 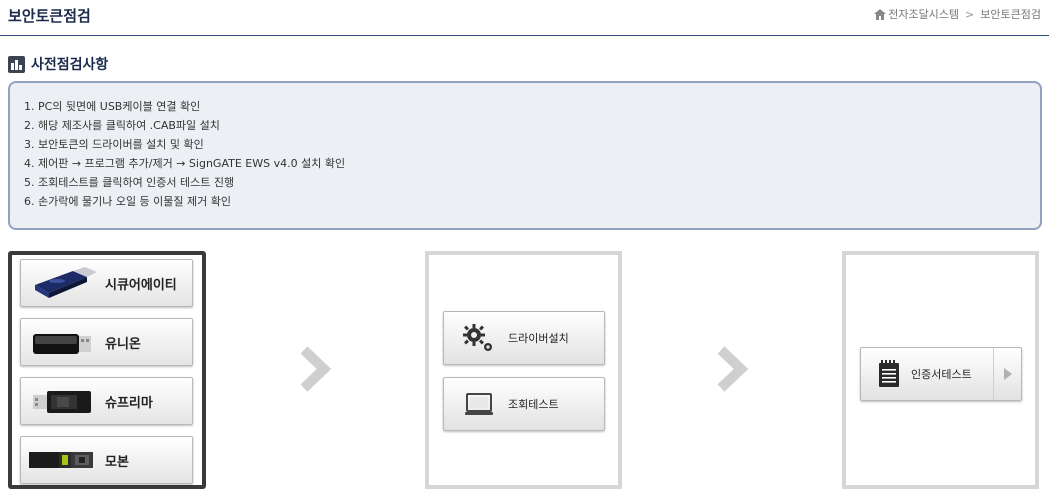 I want to click on vendor-button-secureati: 시큐어에이티, so click(x=106, y=283).